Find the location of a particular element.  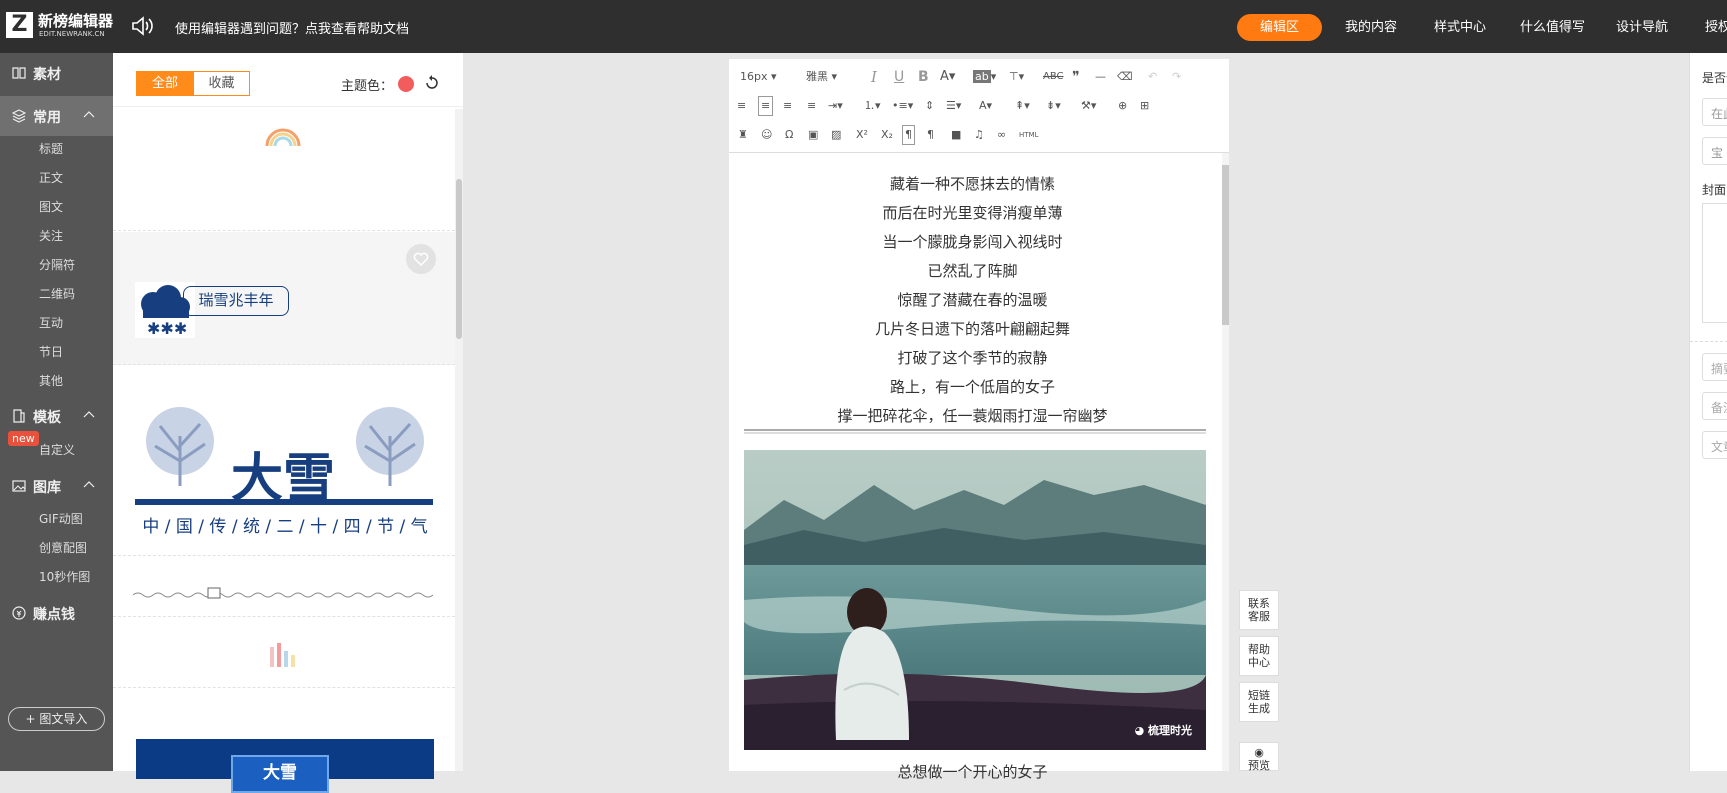

card-daxue: 大雪 中 / 国 / 传 / 统 / 二 / 十 / 四 / 节 / 气 is located at coordinates (284, 461).